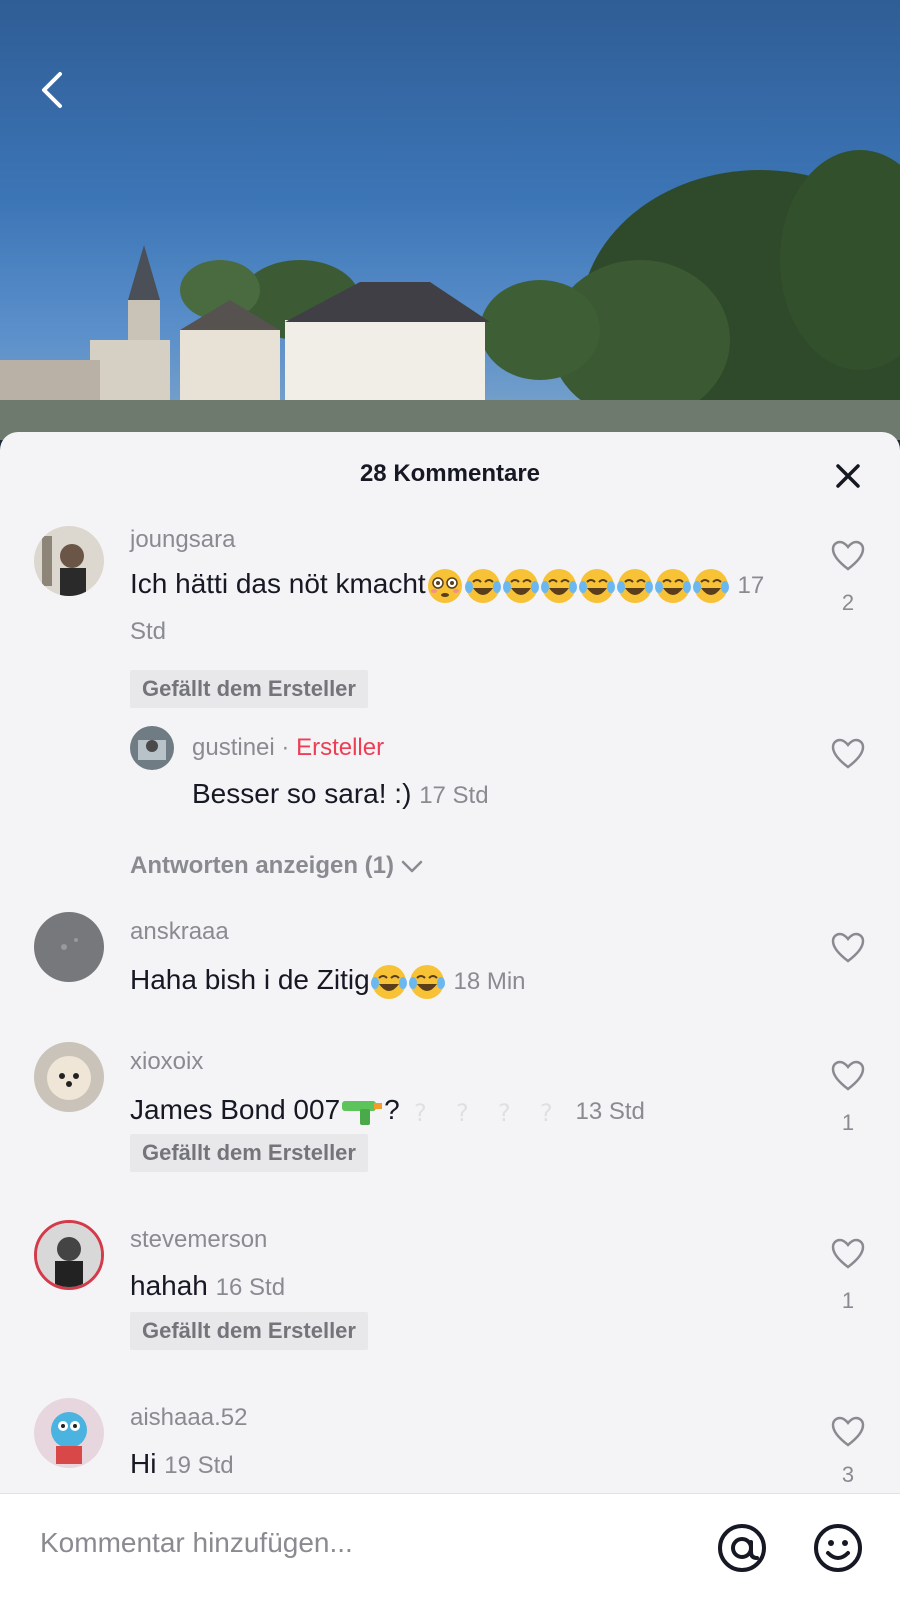 This screenshot has width=900, height=1600. Describe the element at coordinates (450, 473) in the screenshot. I see `comments-count-title: 28 Kommentare` at that location.